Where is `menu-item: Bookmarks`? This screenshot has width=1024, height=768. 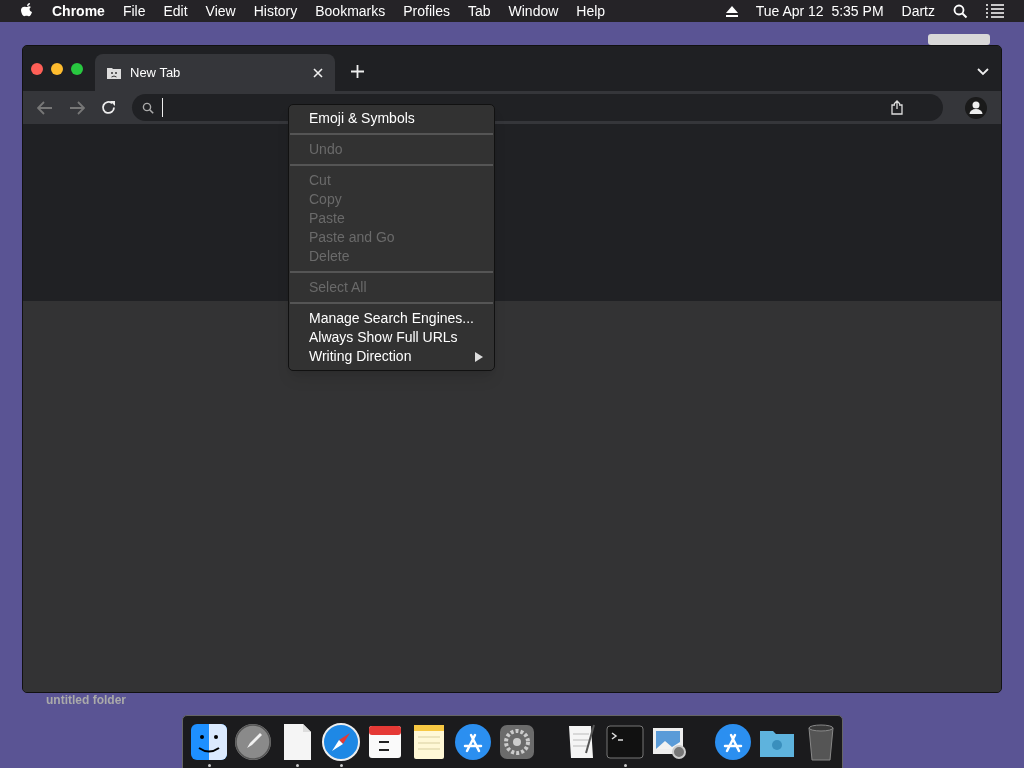 menu-item: Bookmarks is located at coordinates (350, 11).